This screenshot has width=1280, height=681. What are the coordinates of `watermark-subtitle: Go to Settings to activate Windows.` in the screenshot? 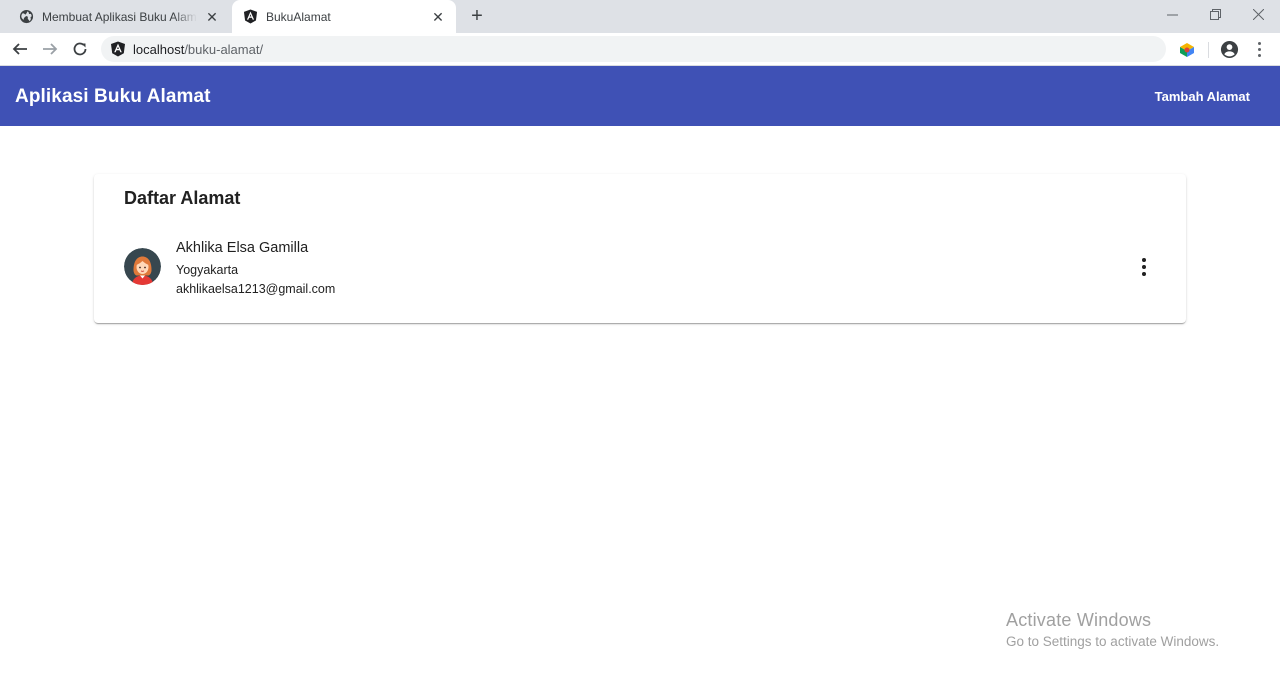 It's located at (1113, 641).